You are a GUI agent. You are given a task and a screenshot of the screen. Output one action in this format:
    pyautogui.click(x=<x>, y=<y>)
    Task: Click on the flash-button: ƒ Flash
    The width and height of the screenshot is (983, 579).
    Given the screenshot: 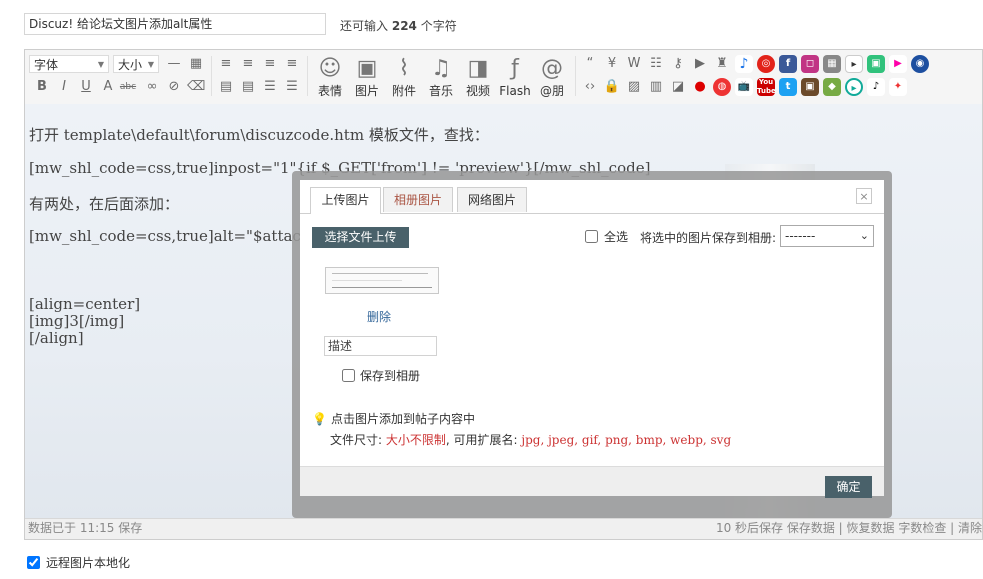 What is the action you would take?
    pyautogui.click(x=515, y=76)
    